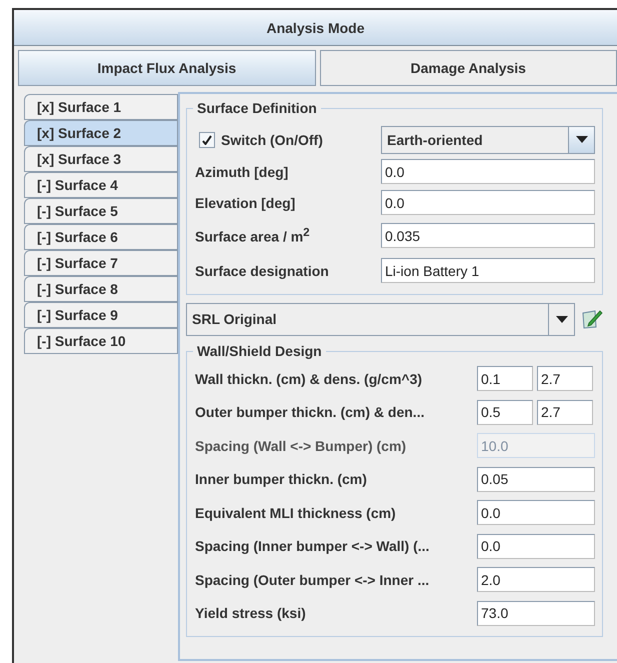 Image resolution: width=617 pixels, height=663 pixels. Describe the element at coordinates (488, 140) in the screenshot. I see `orientation-dropdown: Earth-oriented` at that location.